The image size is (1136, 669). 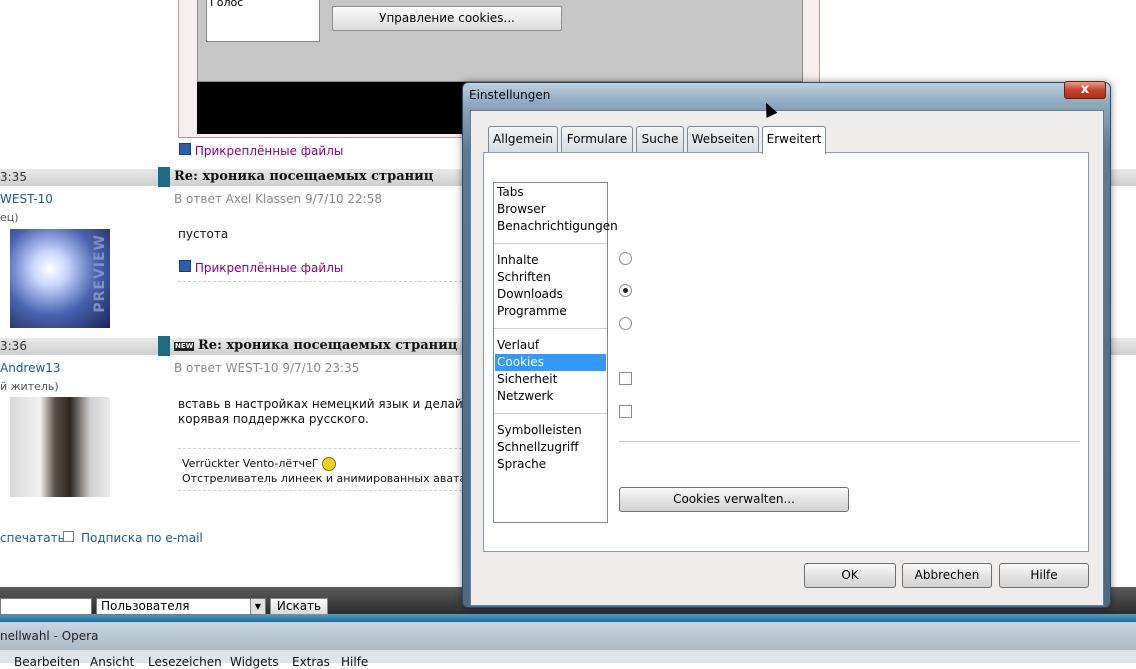 What do you see at coordinates (254, 662) in the screenshot?
I see `menu-widgets: Widgets` at bounding box center [254, 662].